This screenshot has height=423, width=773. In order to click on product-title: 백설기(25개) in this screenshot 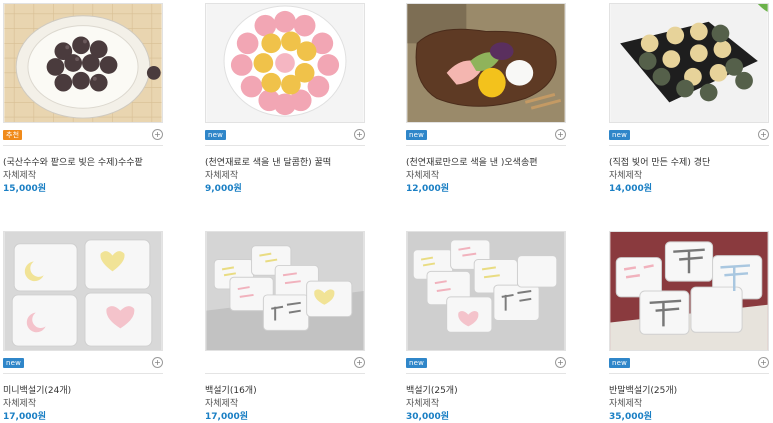, I will do `click(486, 391)`.